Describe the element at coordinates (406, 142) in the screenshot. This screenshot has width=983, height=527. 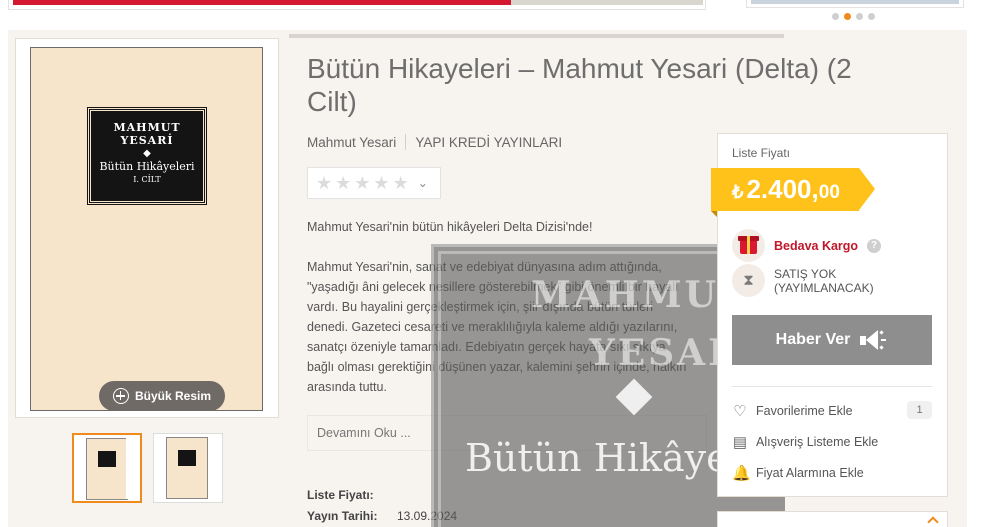
I see `meta-divider` at that location.